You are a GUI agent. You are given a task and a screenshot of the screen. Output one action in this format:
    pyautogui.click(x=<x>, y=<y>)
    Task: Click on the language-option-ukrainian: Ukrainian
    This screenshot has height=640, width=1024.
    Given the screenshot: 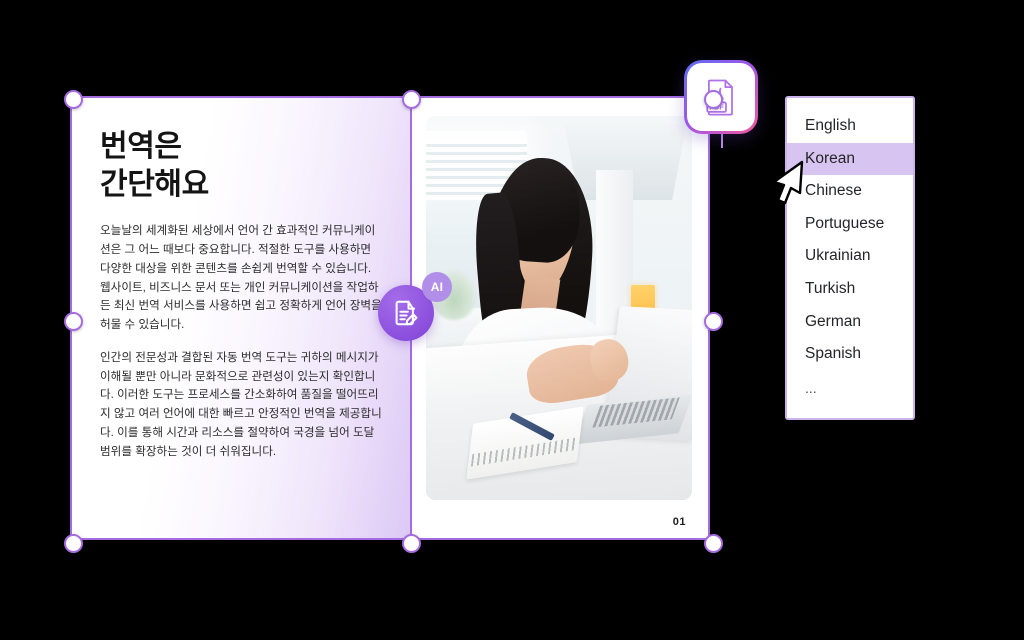 What is the action you would take?
    pyautogui.click(x=850, y=256)
    